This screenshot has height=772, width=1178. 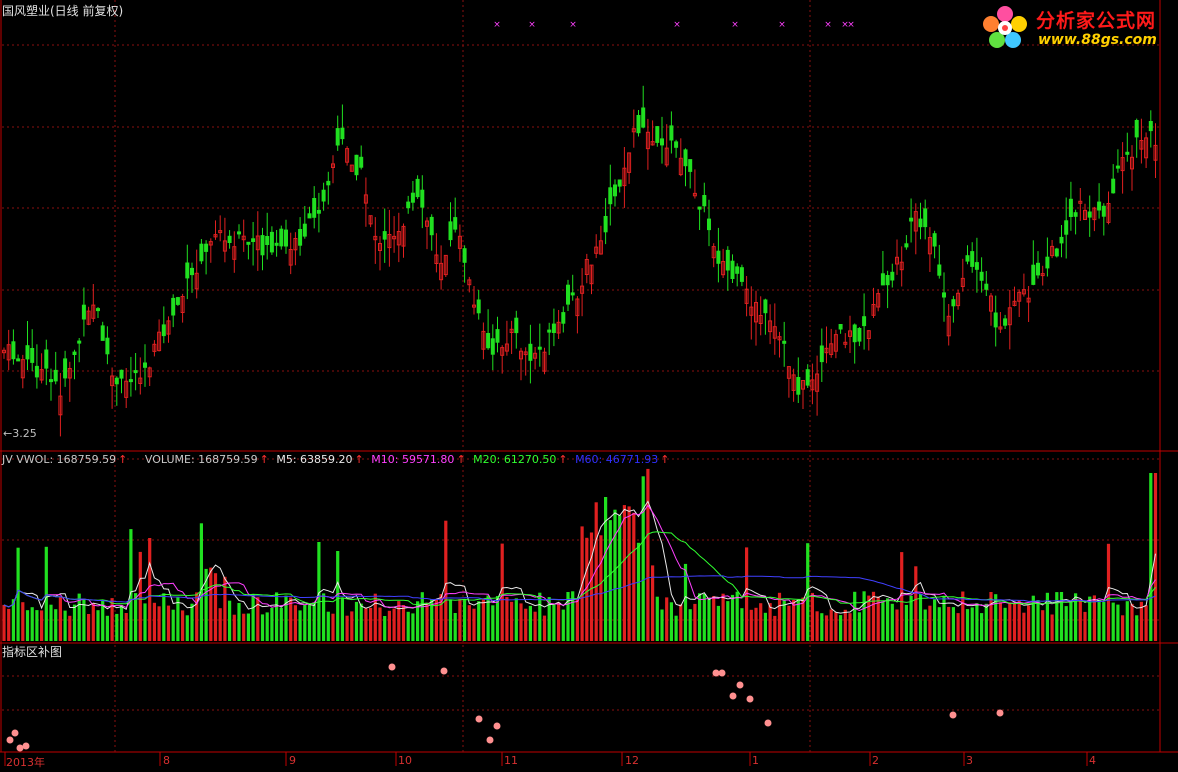 What do you see at coordinates (875, 760) in the screenshot?
I see `month-label: 2` at bounding box center [875, 760].